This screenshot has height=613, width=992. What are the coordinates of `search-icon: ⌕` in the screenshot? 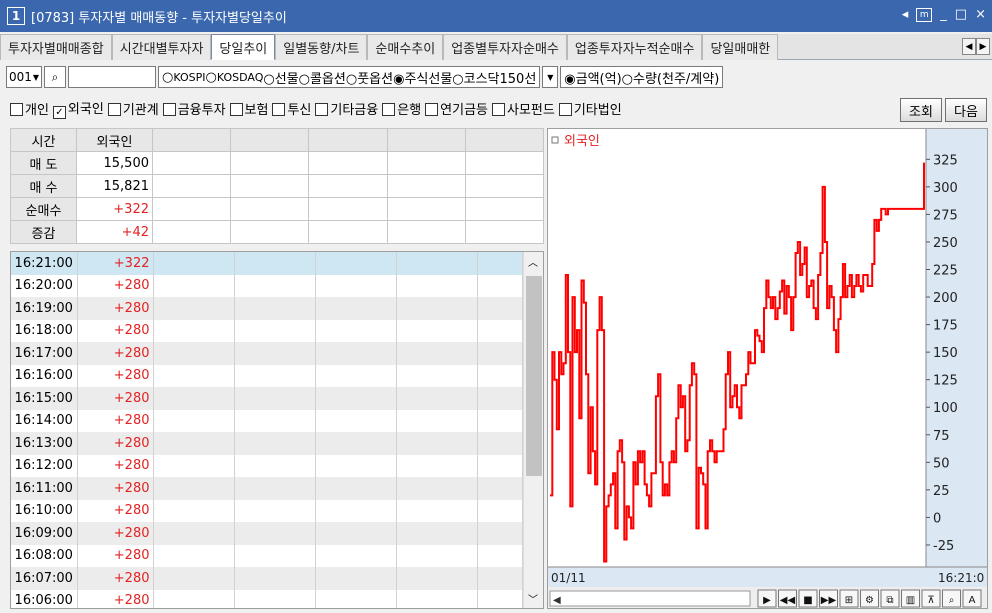 It's located at (55, 76).